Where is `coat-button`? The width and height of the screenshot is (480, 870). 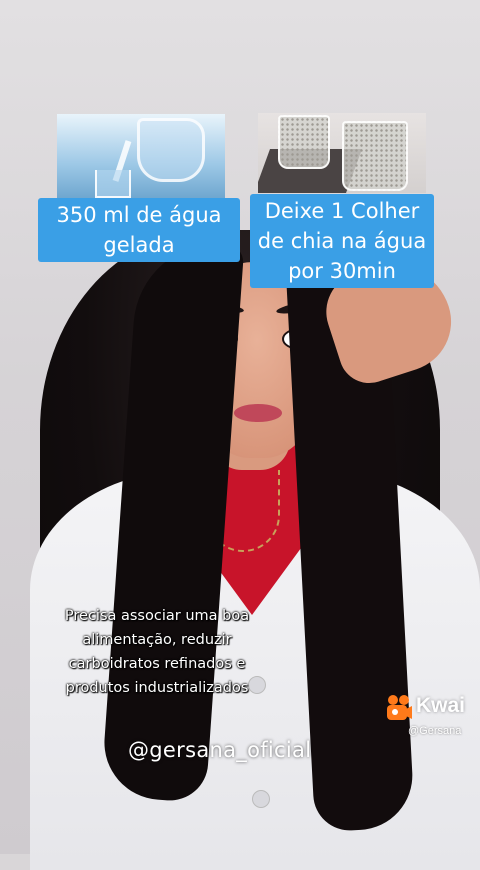
coat-button is located at coordinates (261, 799).